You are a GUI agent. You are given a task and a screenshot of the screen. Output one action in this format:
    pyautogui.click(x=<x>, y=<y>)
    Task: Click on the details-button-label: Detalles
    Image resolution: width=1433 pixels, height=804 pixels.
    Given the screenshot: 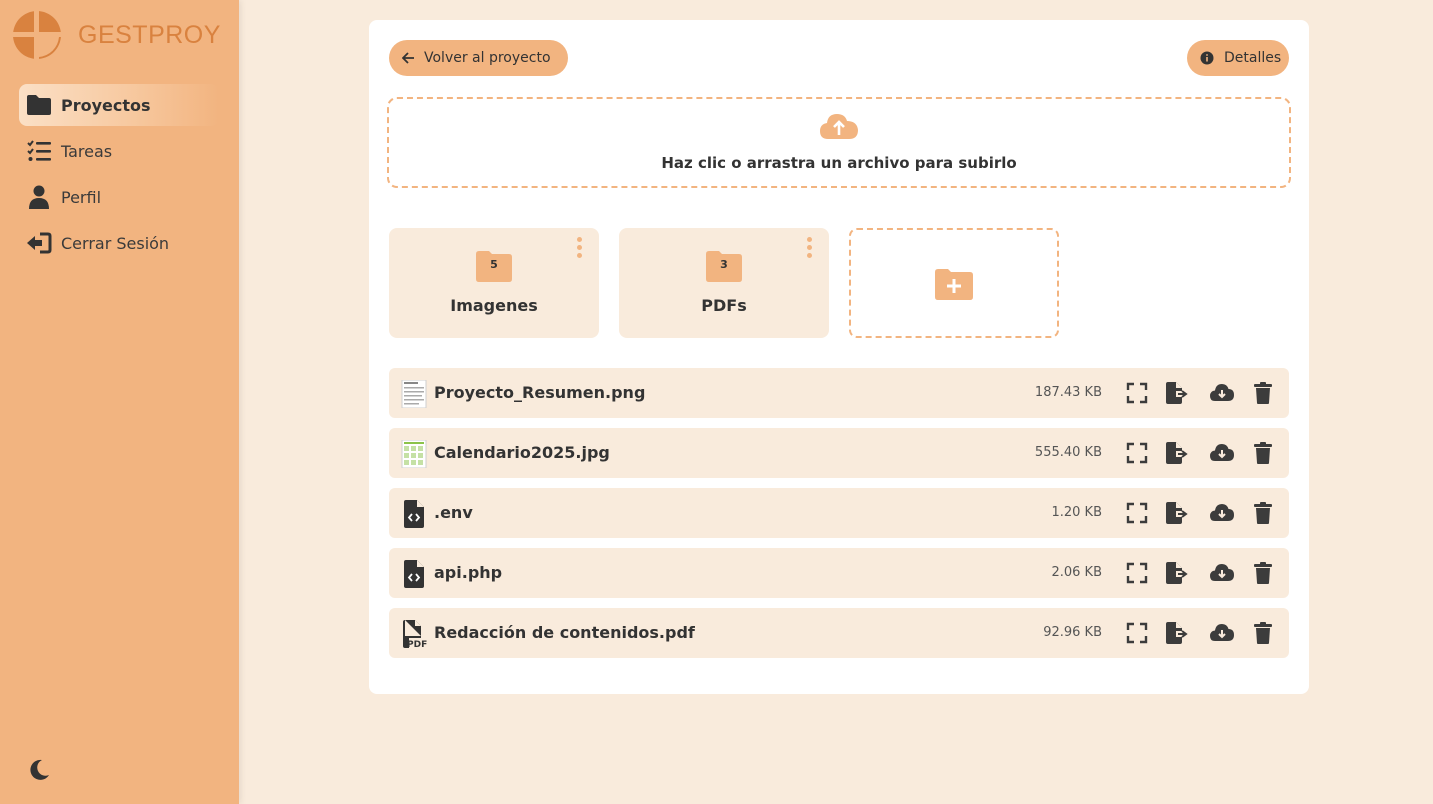 What is the action you would take?
    pyautogui.click(x=1253, y=58)
    